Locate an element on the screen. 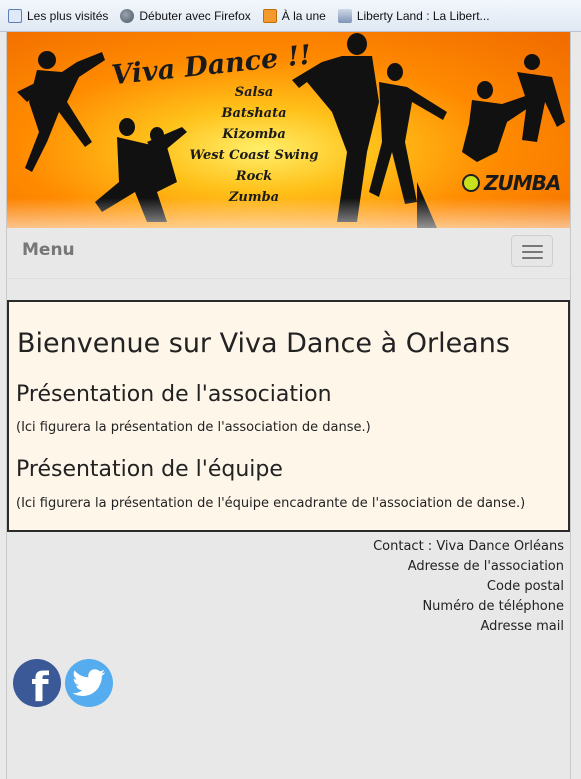  bookmark-label: Débuter avec Firefox is located at coordinates (195, 15).